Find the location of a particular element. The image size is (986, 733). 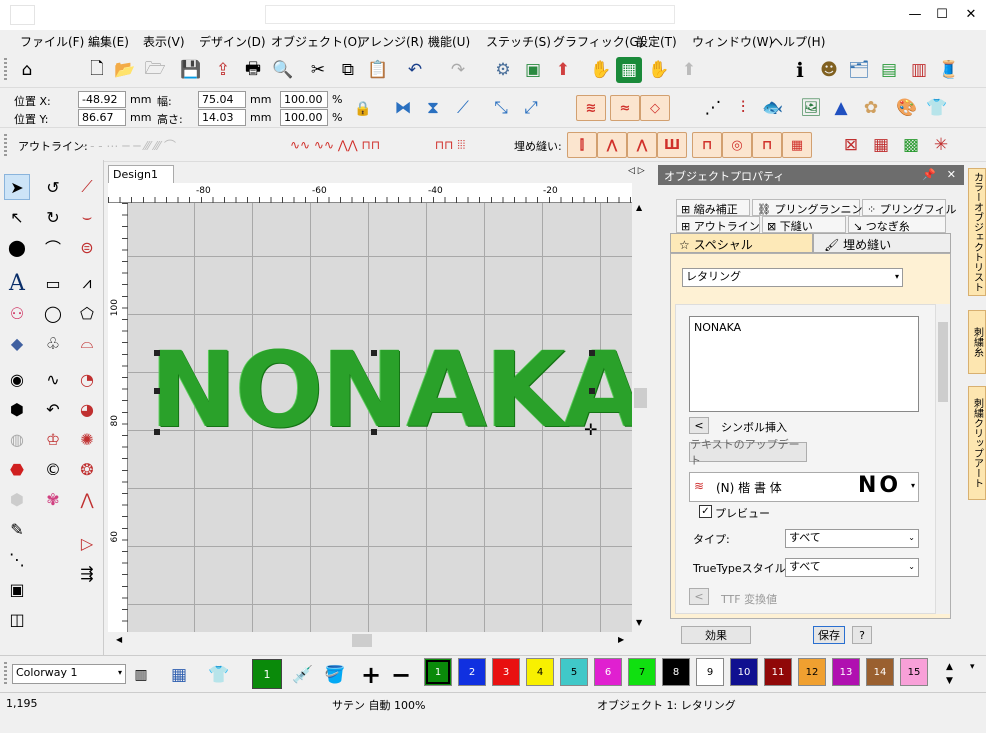

stitch-point-icon: ⋱ is located at coordinates (17, 559).